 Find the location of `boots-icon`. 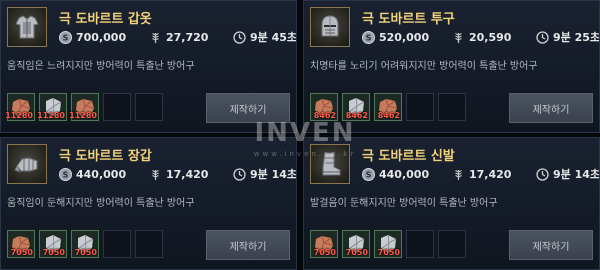

boots-icon is located at coordinates (330, 164).